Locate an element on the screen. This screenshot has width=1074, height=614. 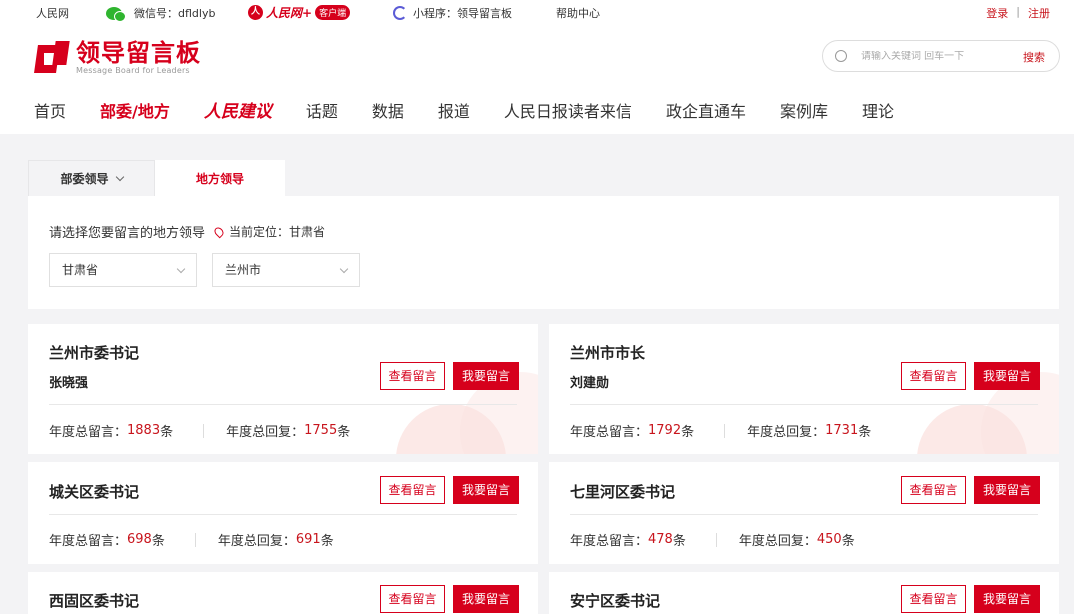
rmw-client-link: 人 人民网+ 客户端 is located at coordinates (299, 12).